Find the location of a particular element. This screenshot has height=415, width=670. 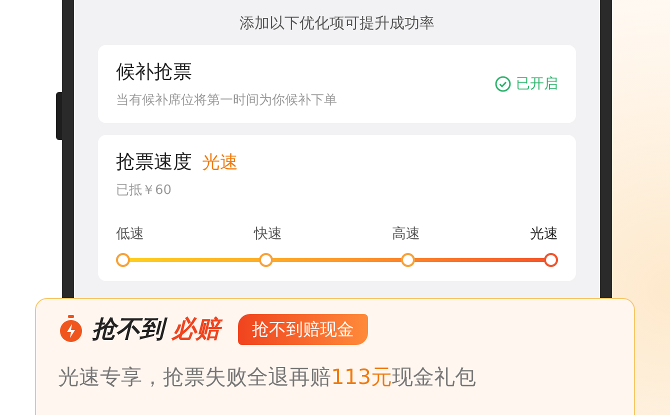

speed-label: 低速 is located at coordinates (130, 234).